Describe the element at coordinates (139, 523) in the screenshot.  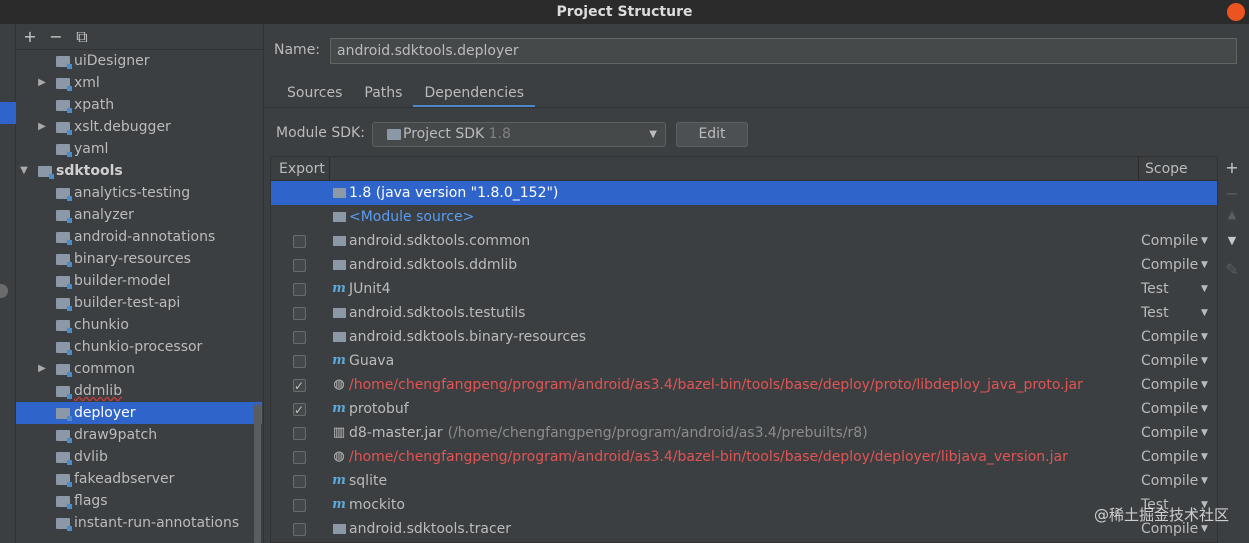
I see `tree-item: instant-run-annotations` at that location.